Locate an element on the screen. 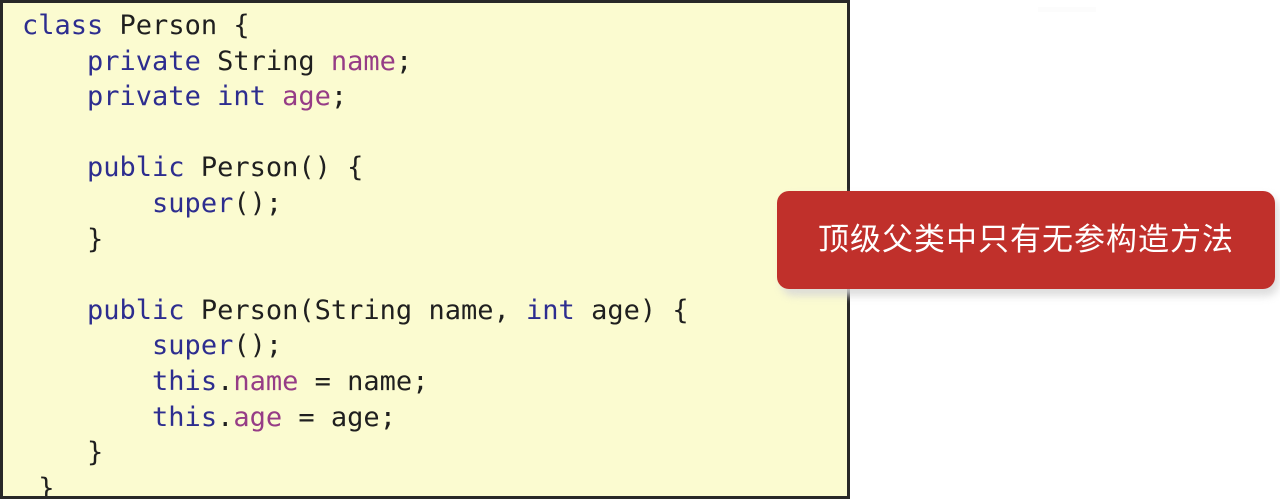 The width and height of the screenshot is (1280, 503). code-line: public Person(String name, int age) { is located at coordinates (355, 311).